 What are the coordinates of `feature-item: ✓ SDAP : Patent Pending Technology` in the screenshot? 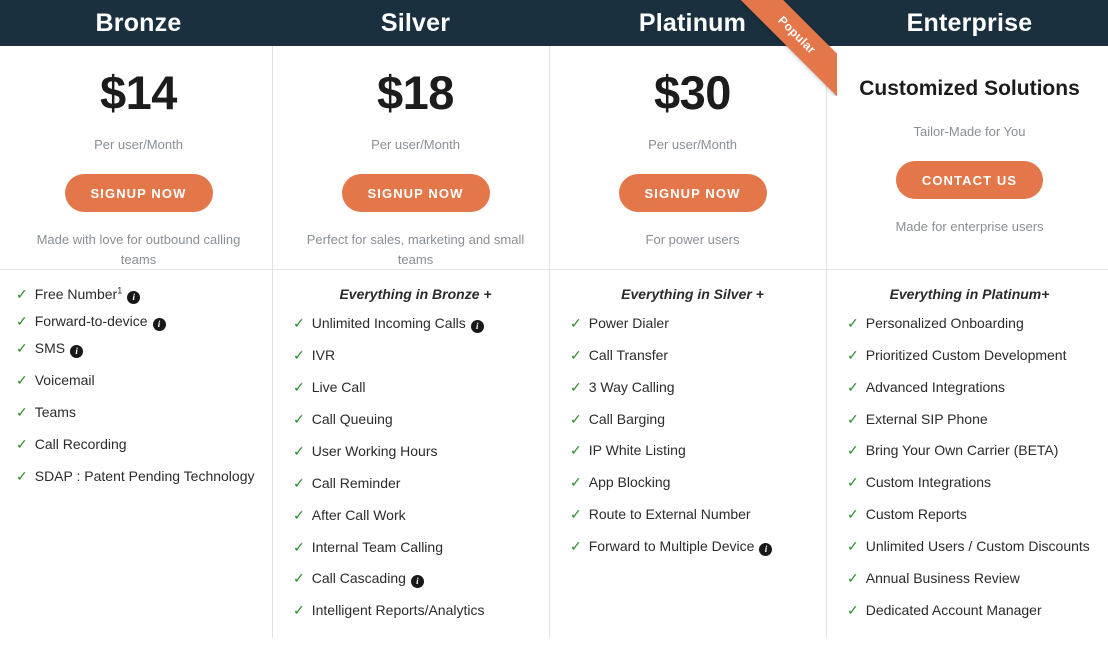 It's located at (138, 477).